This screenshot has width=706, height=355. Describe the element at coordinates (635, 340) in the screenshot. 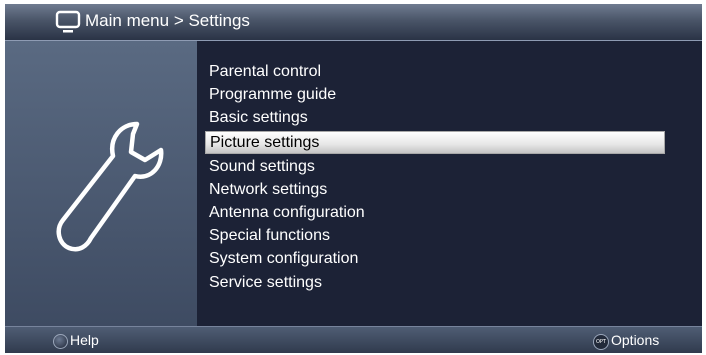

I see `options-label: Options` at that location.